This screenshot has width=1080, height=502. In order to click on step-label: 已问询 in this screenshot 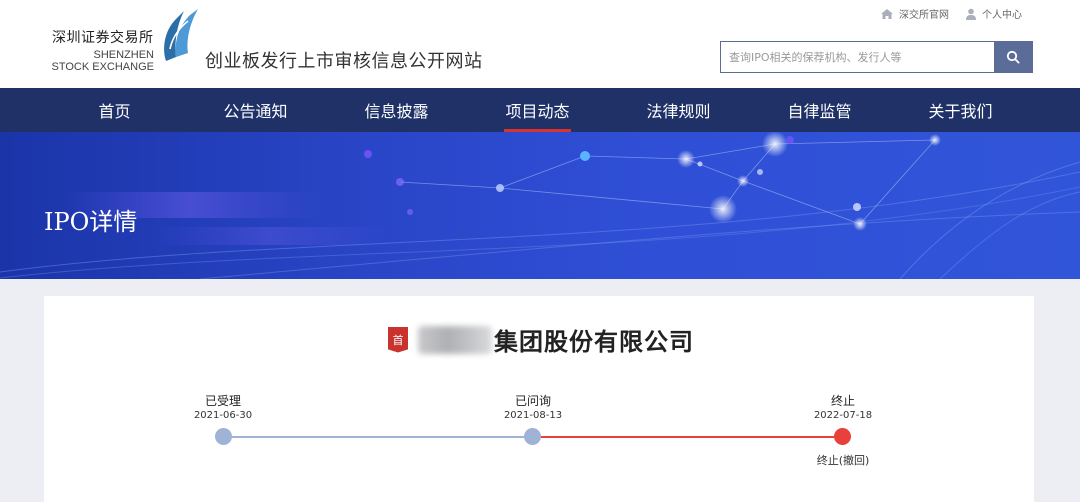, I will do `click(532, 401)`.